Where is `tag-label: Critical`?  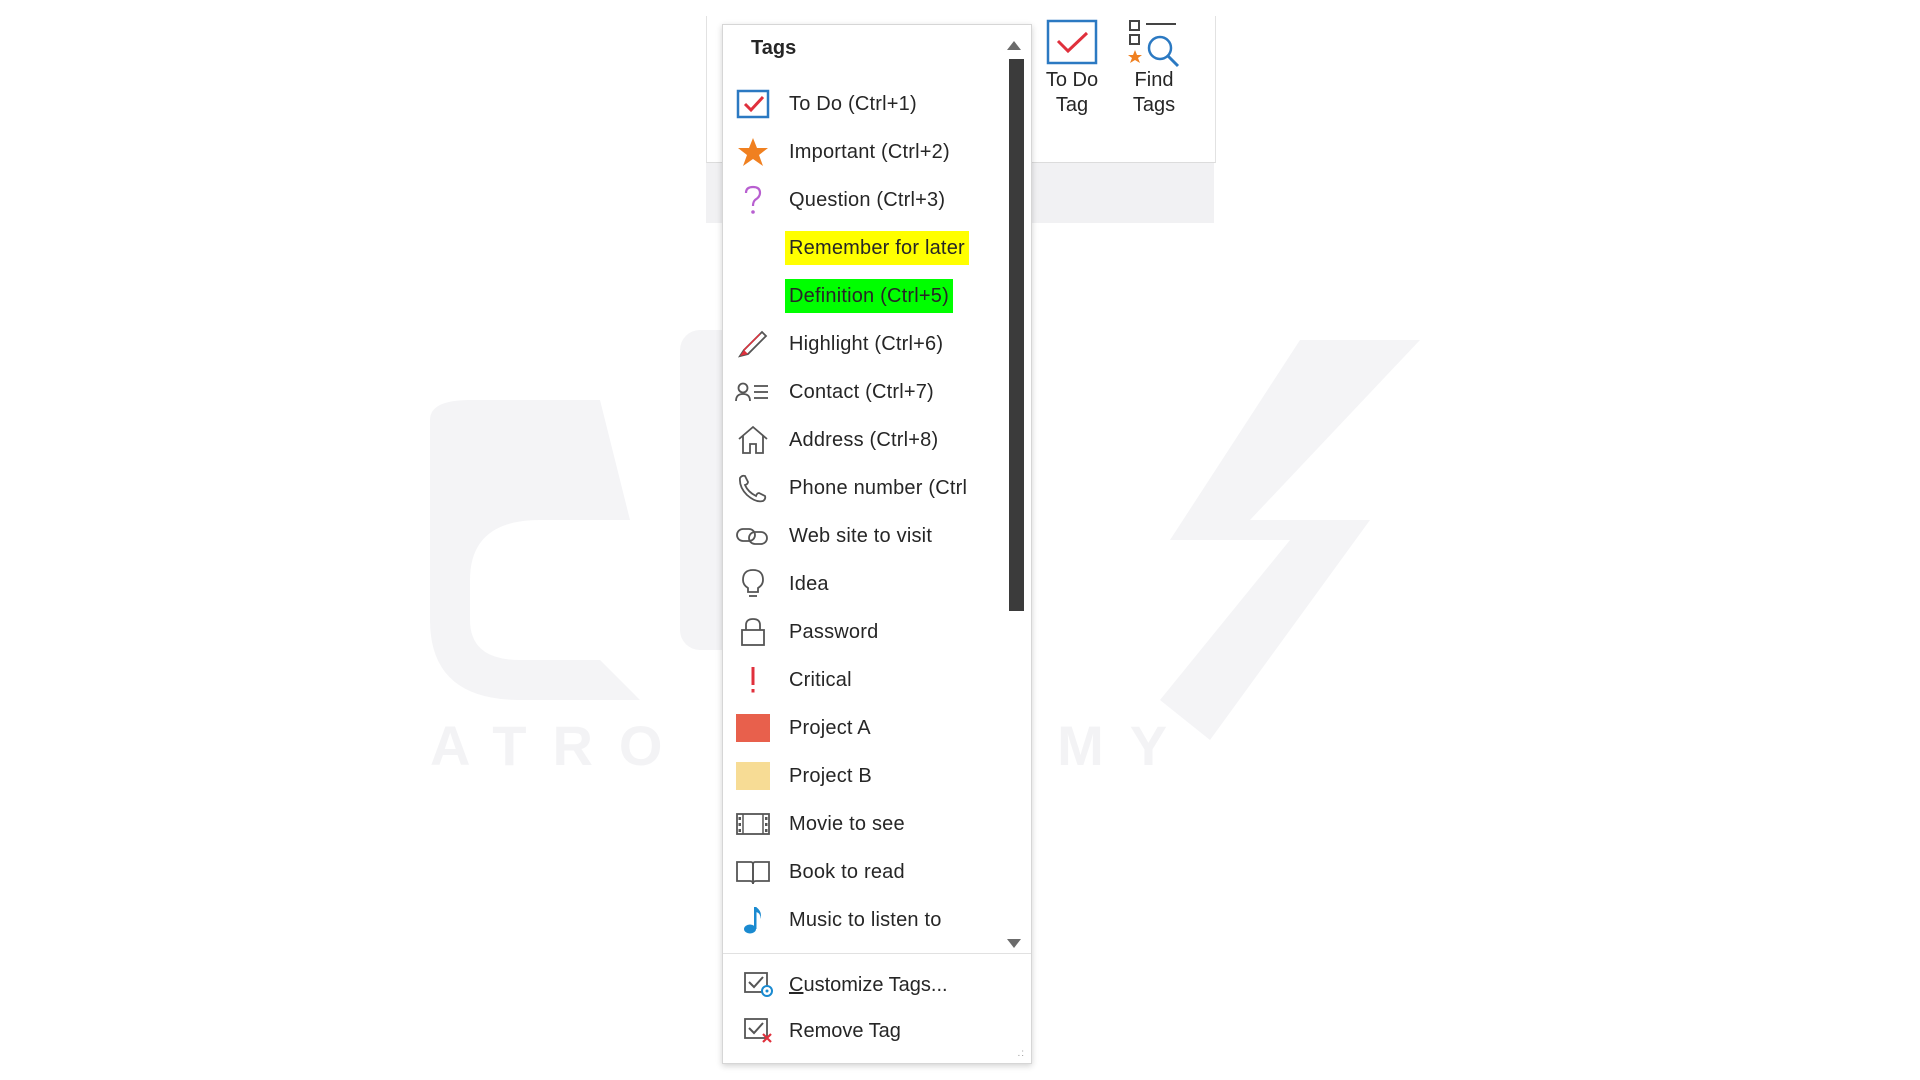
tag-label: Critical is located at coordinates (820, 680).